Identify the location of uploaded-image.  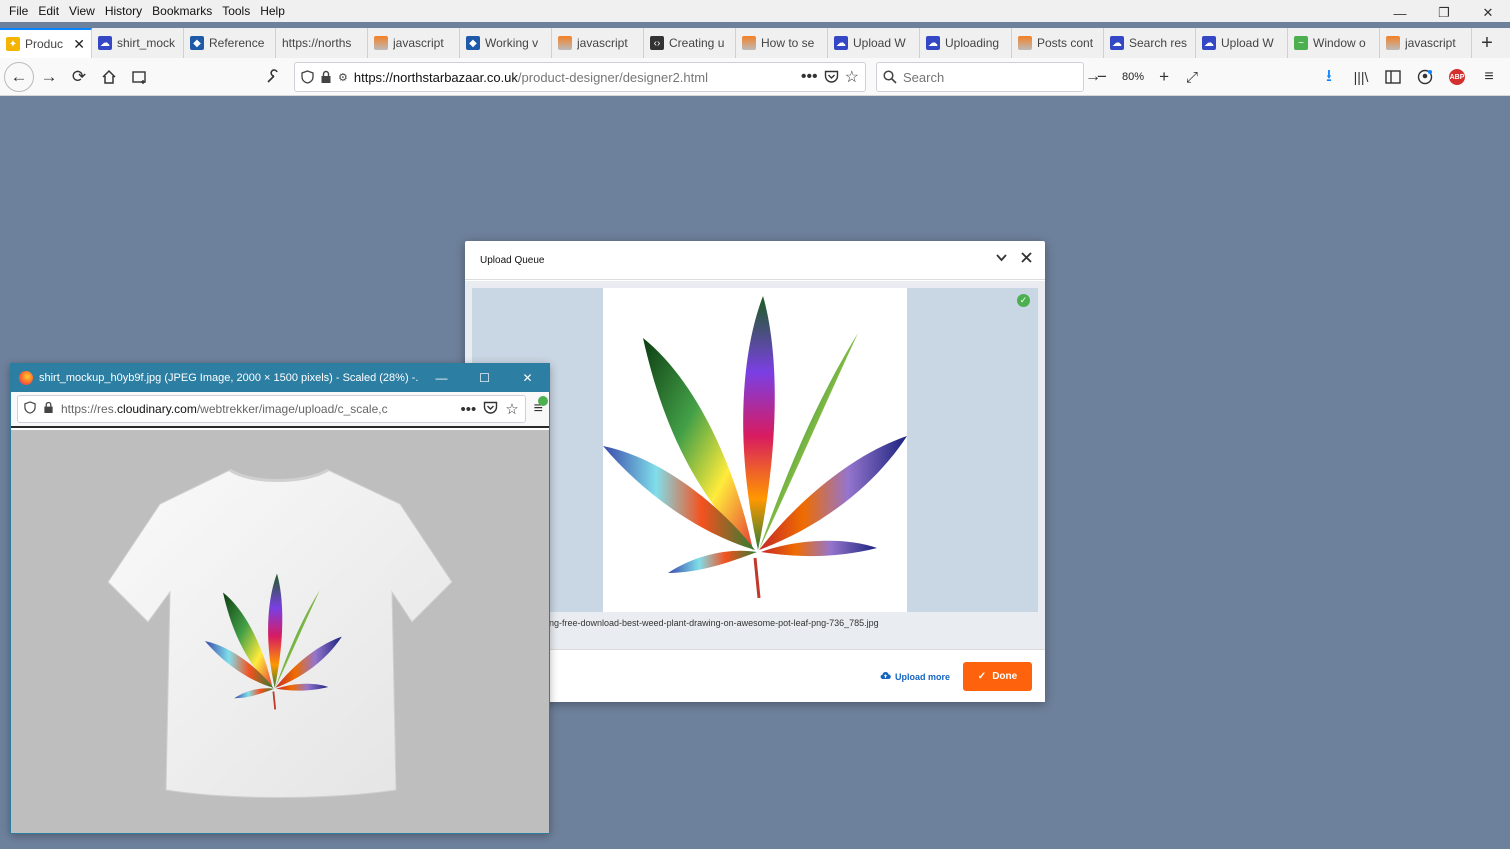
(755, 450).